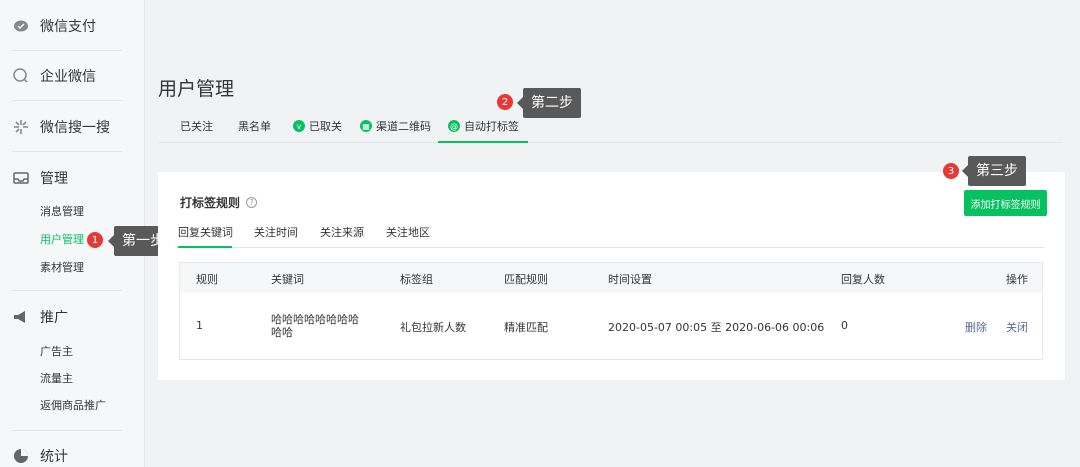 This screenshot has height=467, width=1080. I want to click on active-tab-indicator, so click(483, 142).